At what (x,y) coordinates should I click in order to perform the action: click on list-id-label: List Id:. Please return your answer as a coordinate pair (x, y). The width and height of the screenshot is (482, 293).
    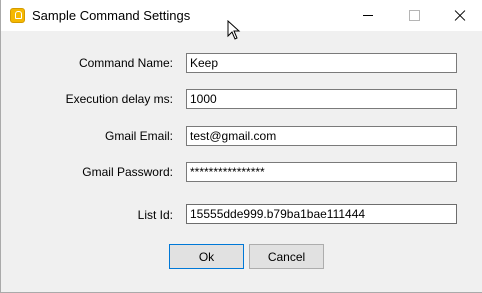
    Looking at the image, I should click on (155, 215).